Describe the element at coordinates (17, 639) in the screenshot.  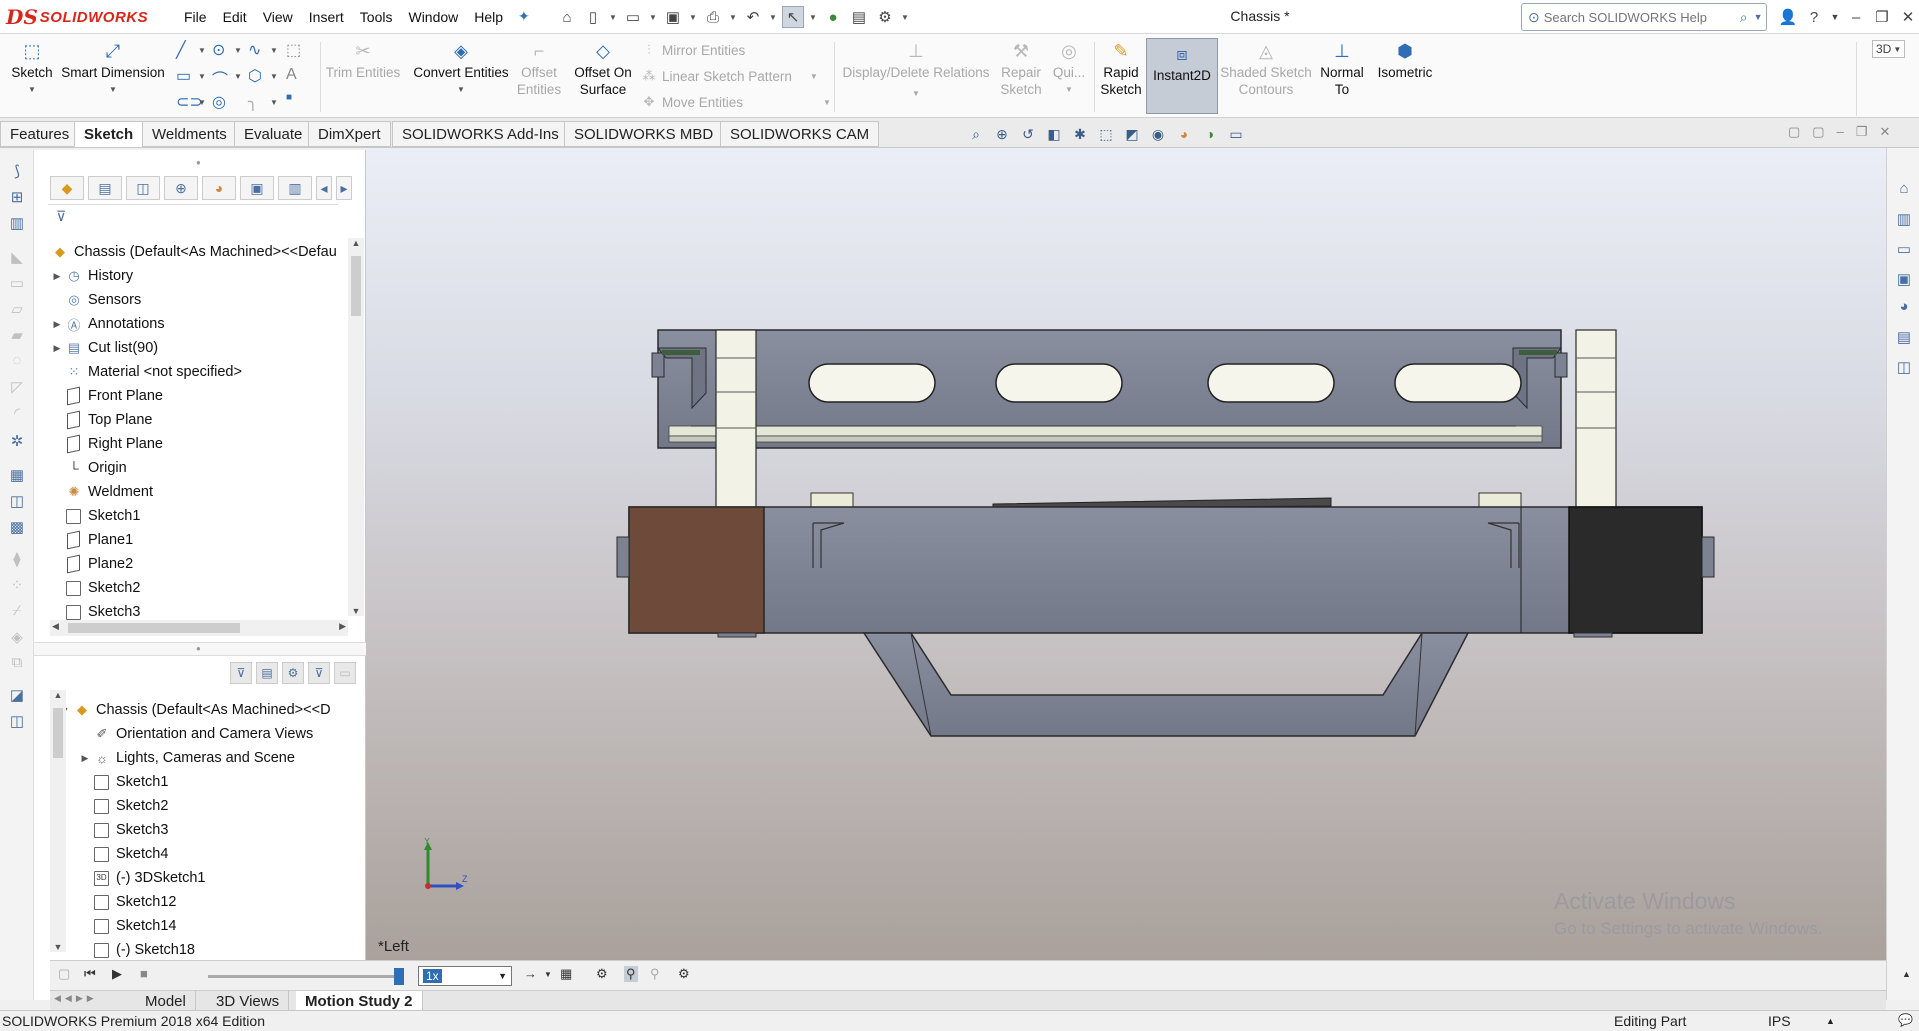
I see `combine-icon: ◈` at that location.